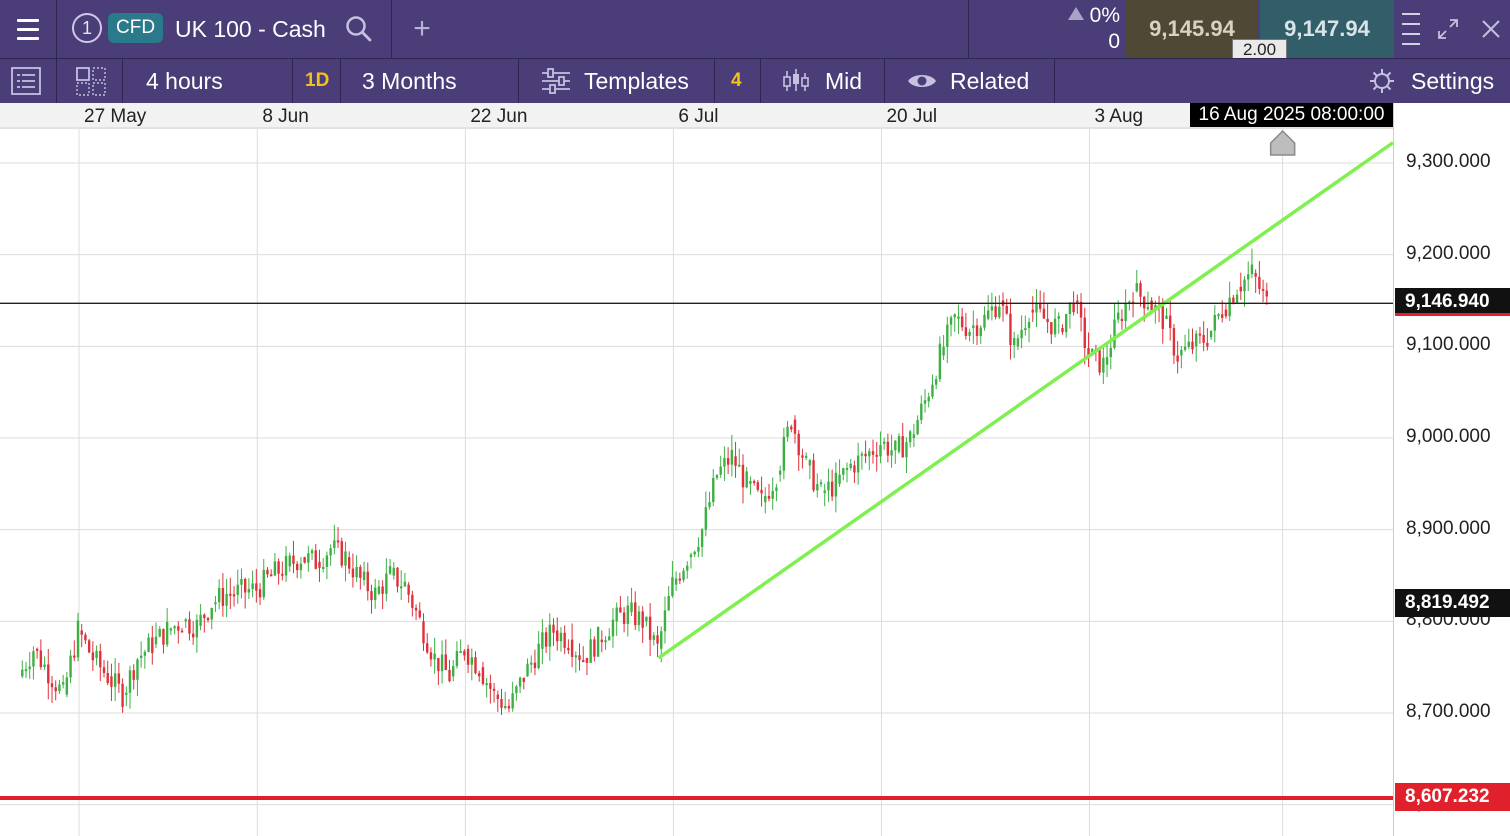 This screenshot has width=1510, height=836. I want to click on price-type-button: Mid, so click(822, 81).